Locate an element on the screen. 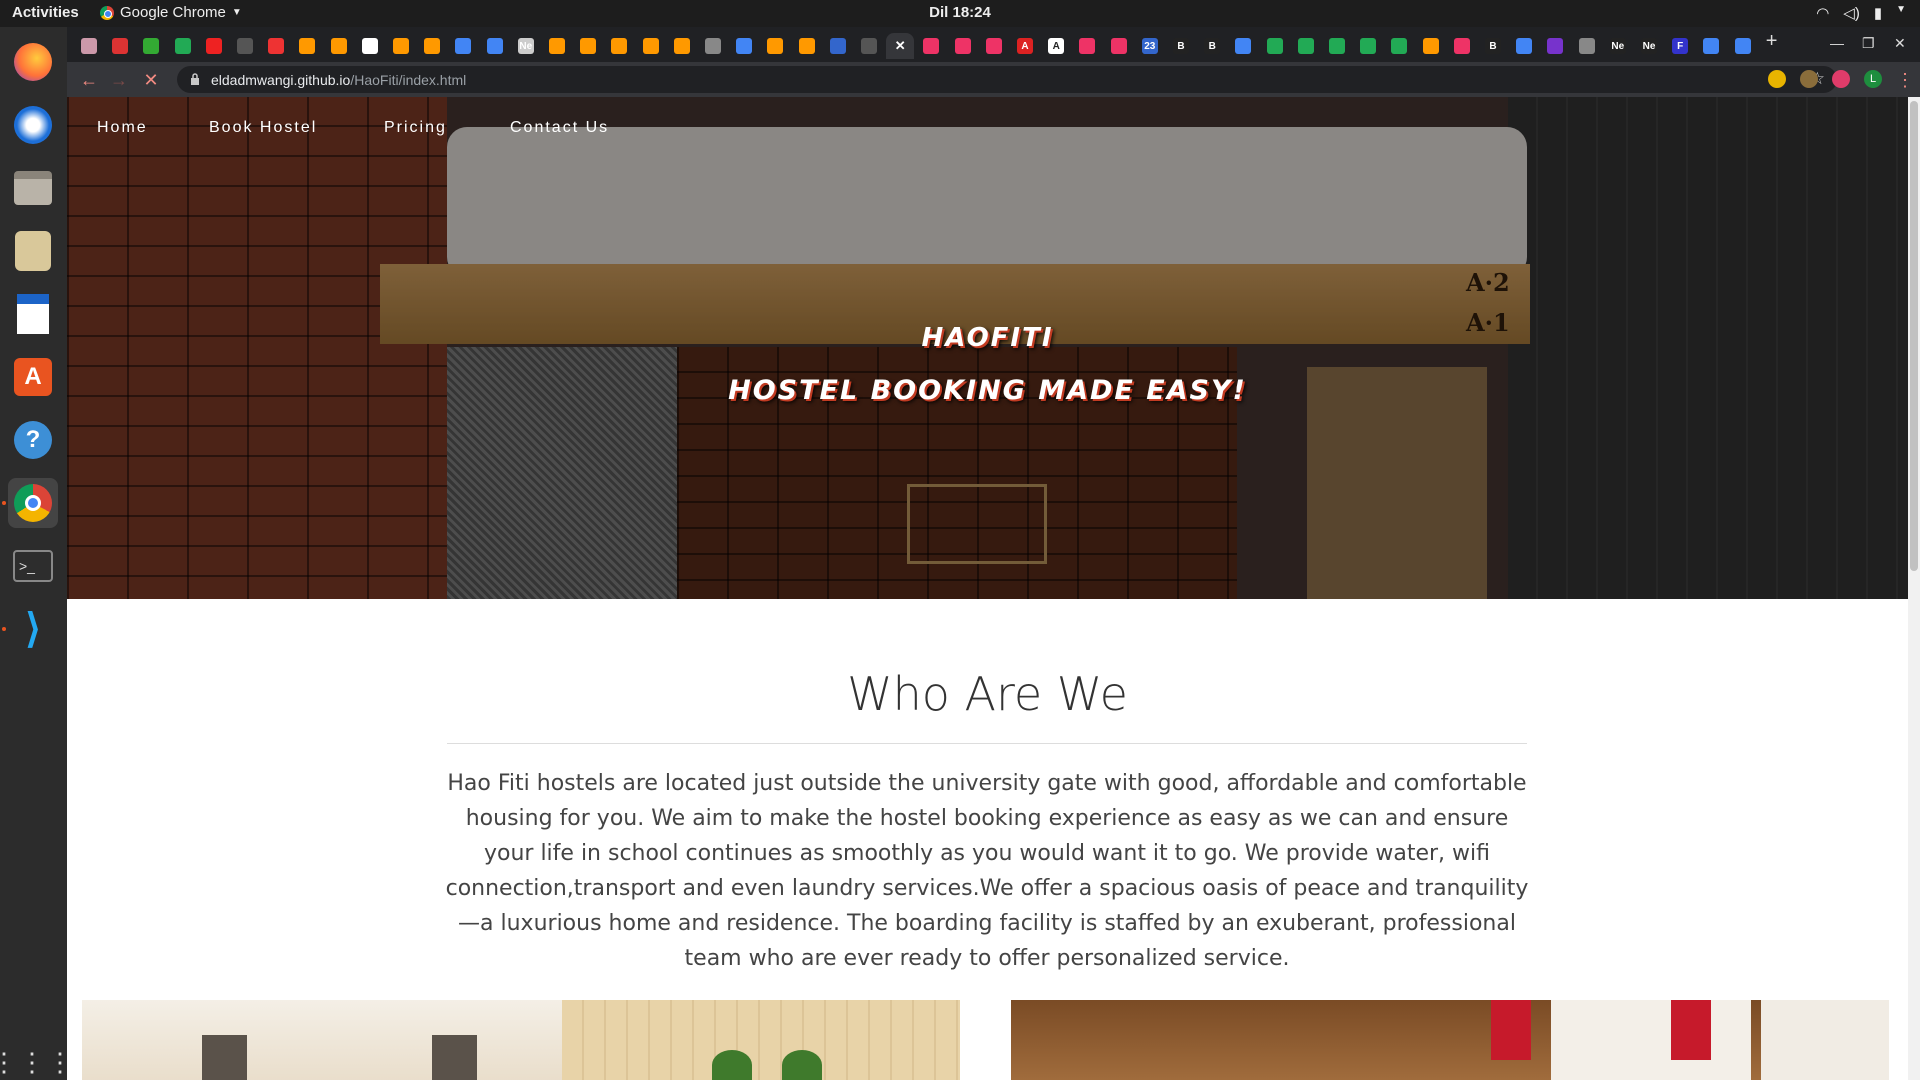 The image size is (1920, 1080). app-menu: Google Chrome ▼ is located at coordinates (171, 12).